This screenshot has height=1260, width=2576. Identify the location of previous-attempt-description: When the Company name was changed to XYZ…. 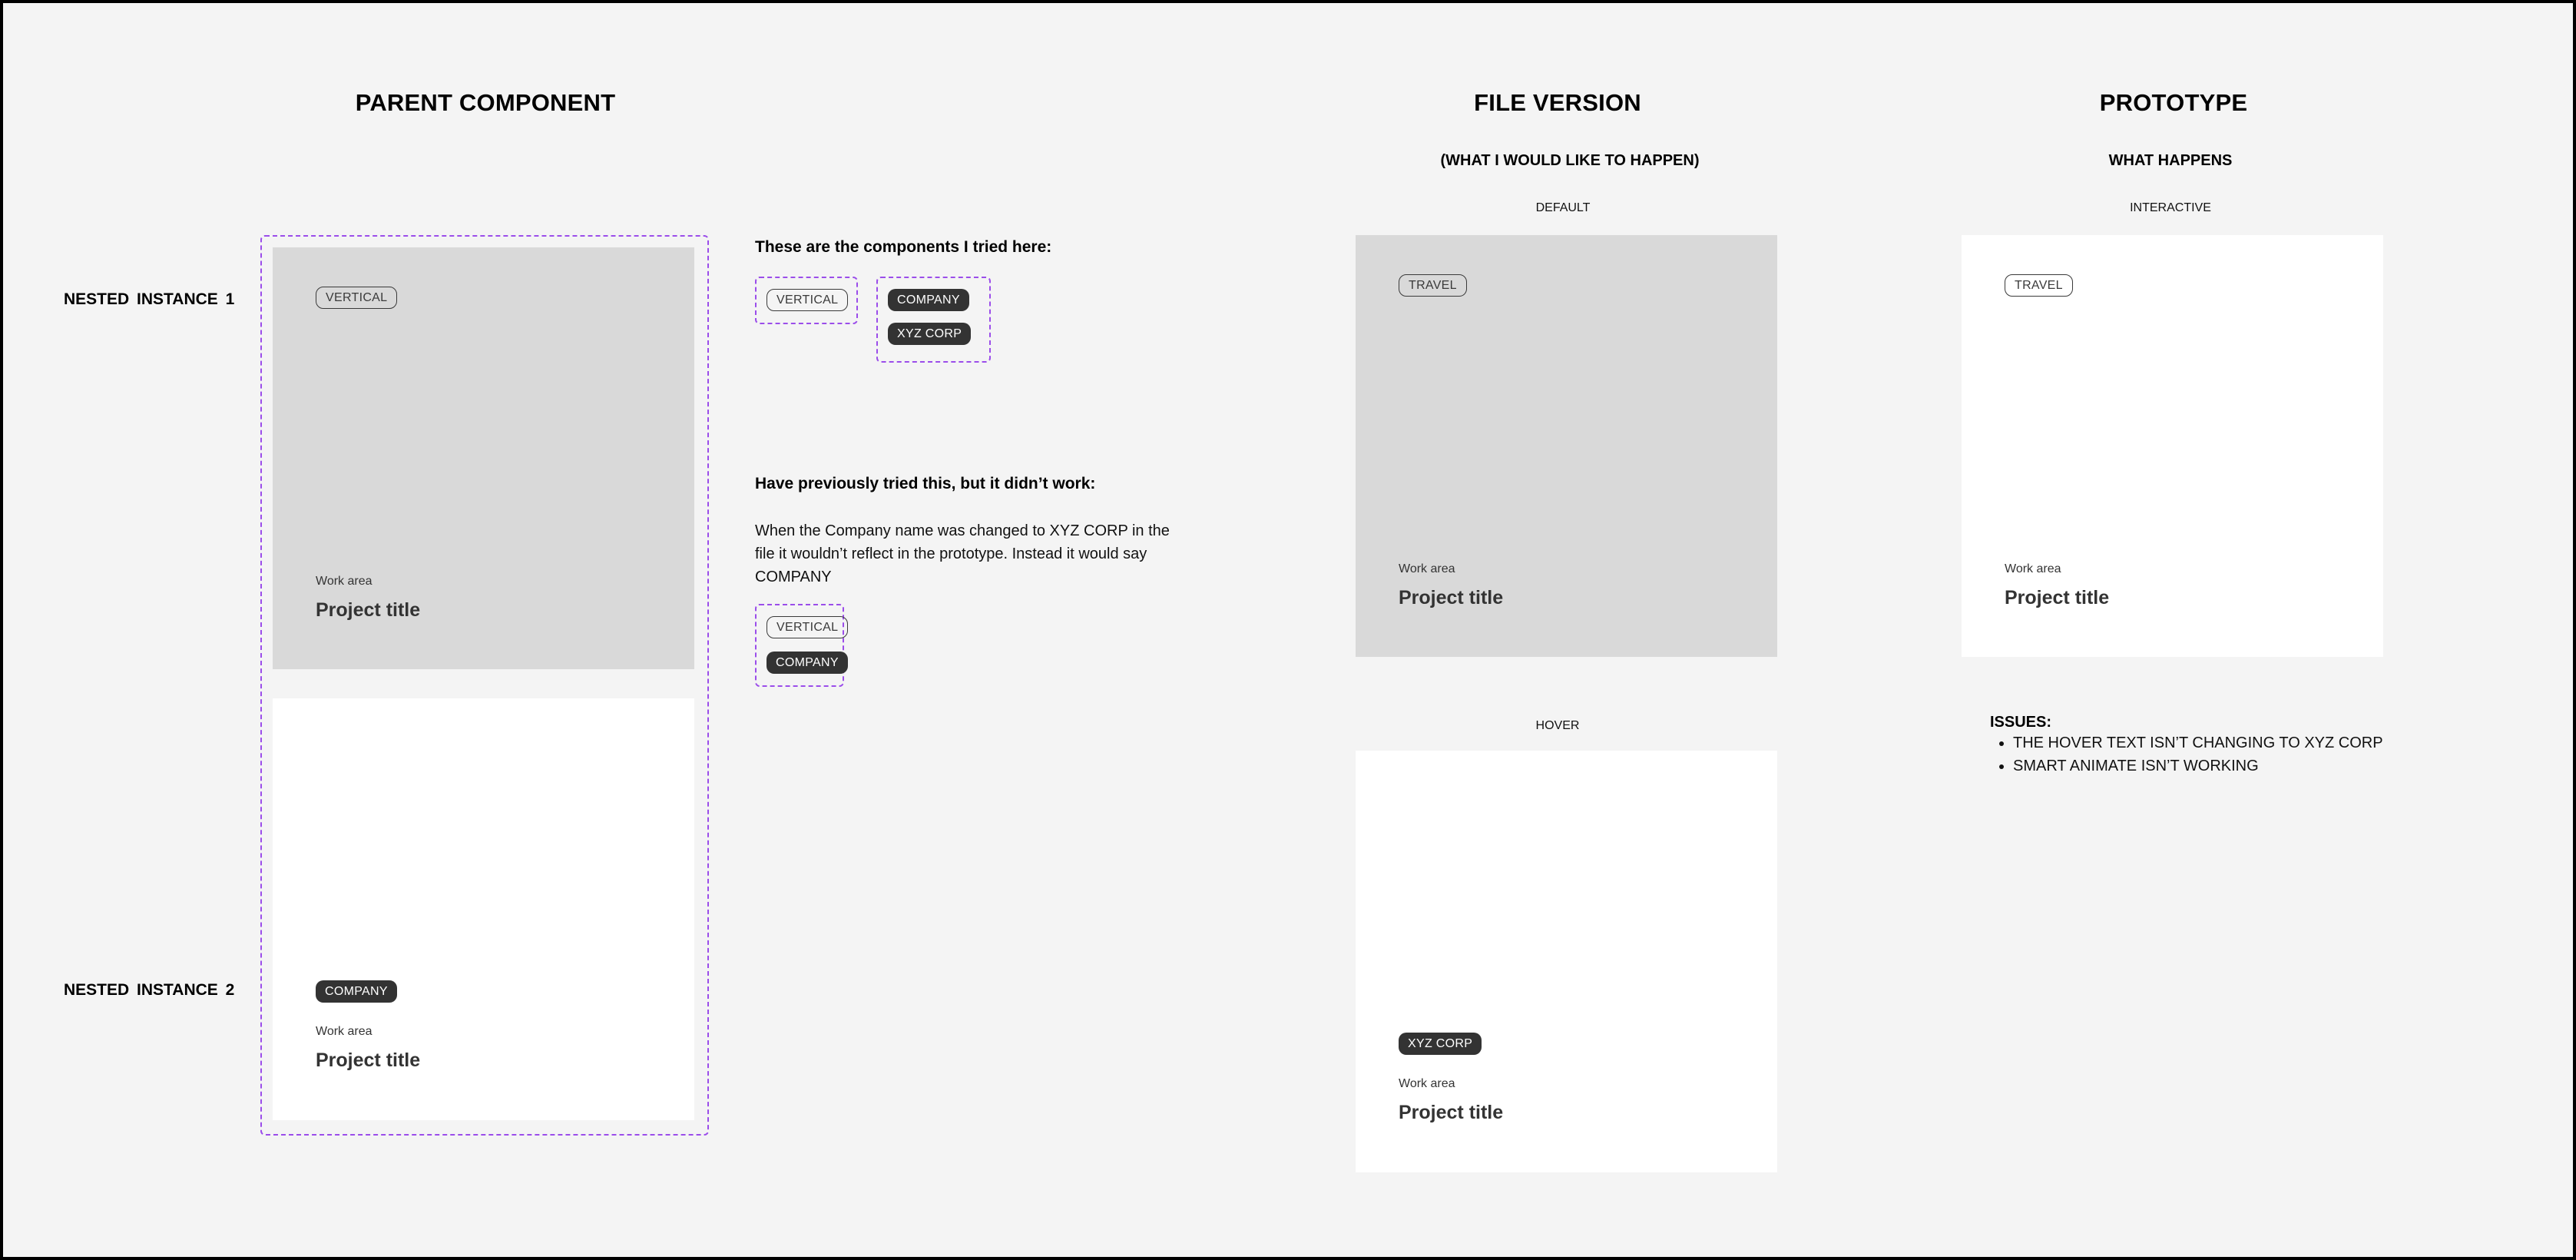
(962, 553).